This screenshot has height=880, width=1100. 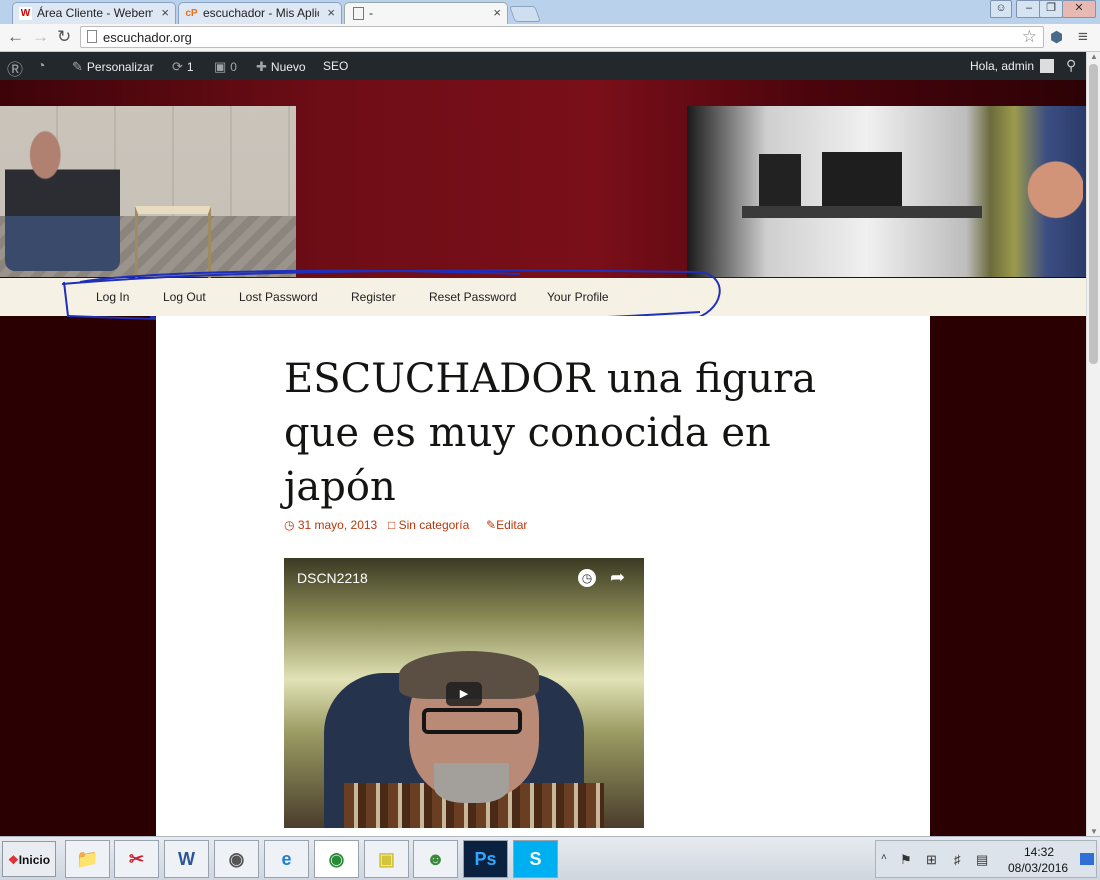 I want to click on comment-icon: ▣, so click(x=220, y=66).